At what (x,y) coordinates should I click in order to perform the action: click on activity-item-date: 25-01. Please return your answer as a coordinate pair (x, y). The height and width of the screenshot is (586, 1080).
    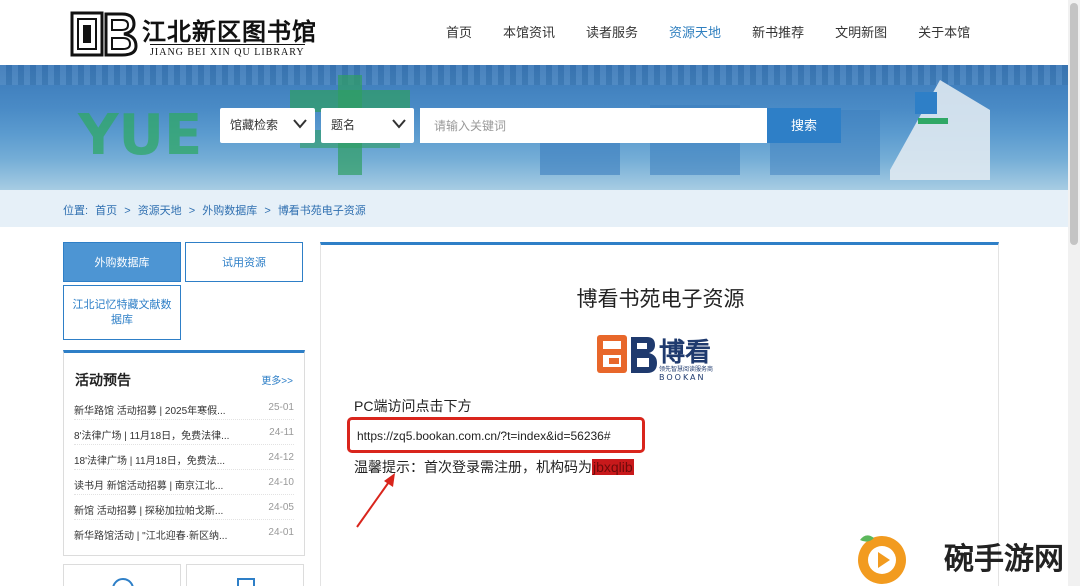
    Looking at the image, I should click on (281, 407).